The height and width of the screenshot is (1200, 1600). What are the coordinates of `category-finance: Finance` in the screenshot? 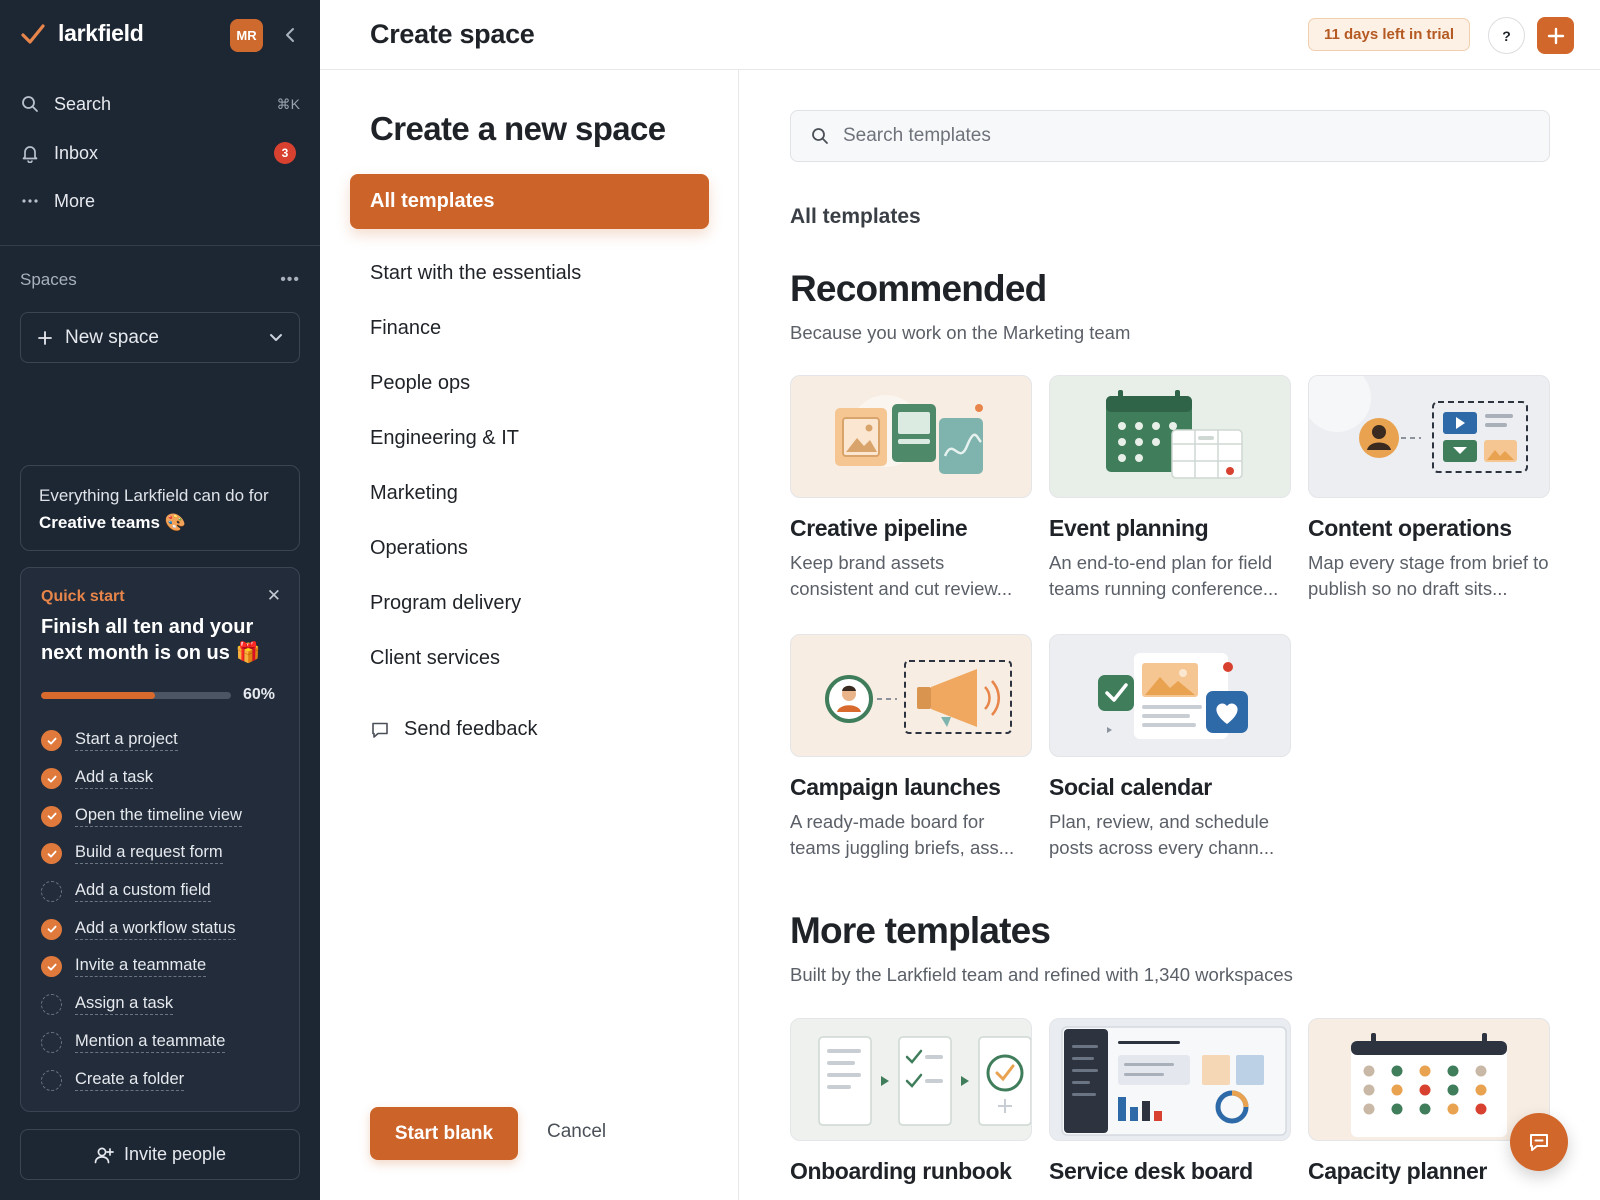 It's located at (405, 328).